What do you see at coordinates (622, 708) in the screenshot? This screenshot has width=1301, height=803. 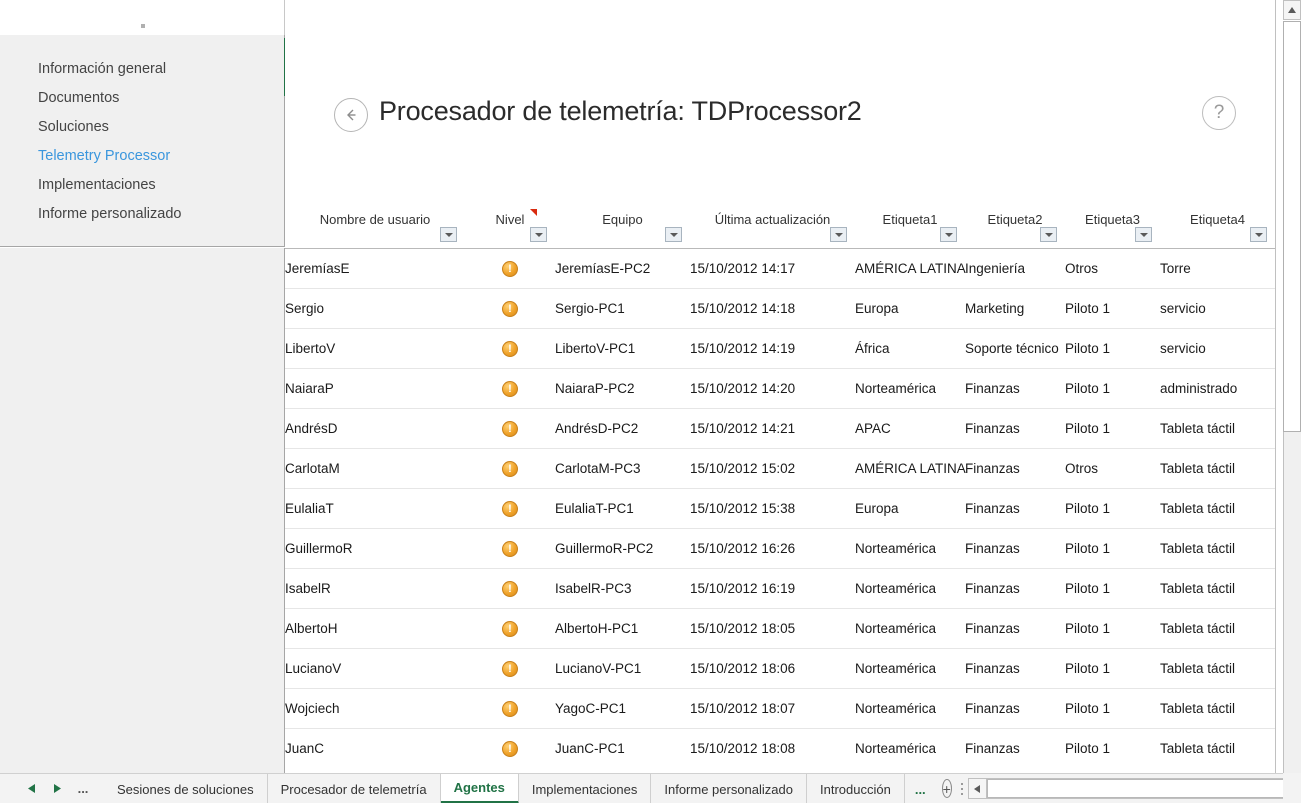 I see `cell-machine: YagoC-PC1` at bounding box center [622, 708].